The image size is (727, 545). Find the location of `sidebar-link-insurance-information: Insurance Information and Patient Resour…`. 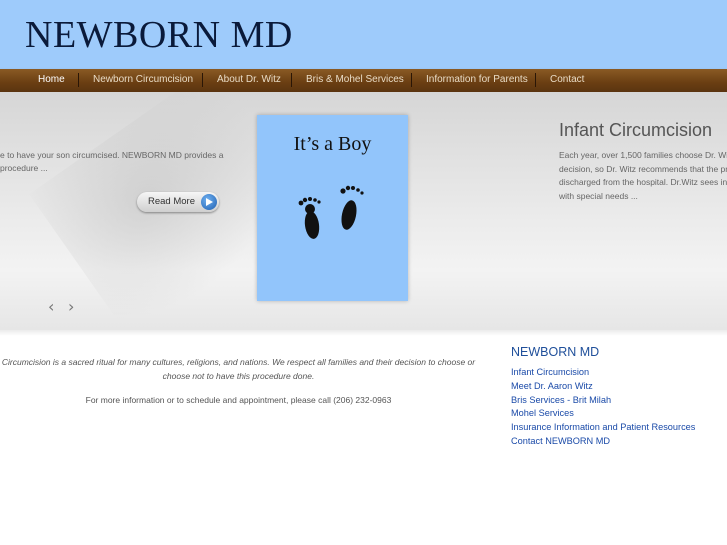

sidebar-link-insurance-information: Insurance Information and Patient Resour… is located at coordinates (603, 428).